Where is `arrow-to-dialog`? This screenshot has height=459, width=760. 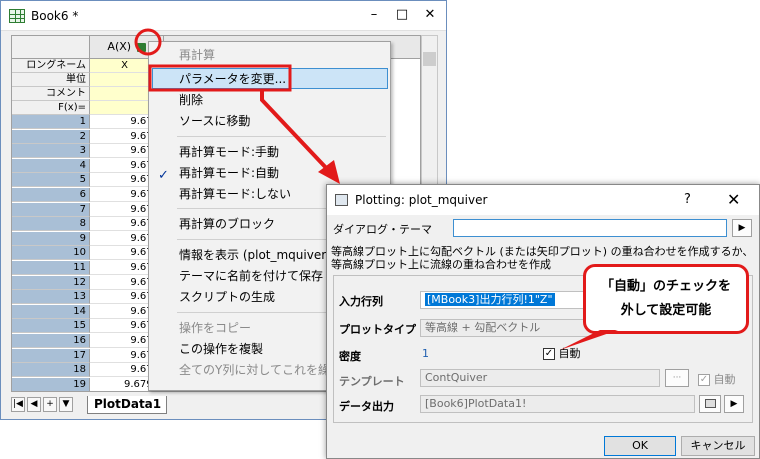
arrow-to-dialog is located at coordinates (296, 132).